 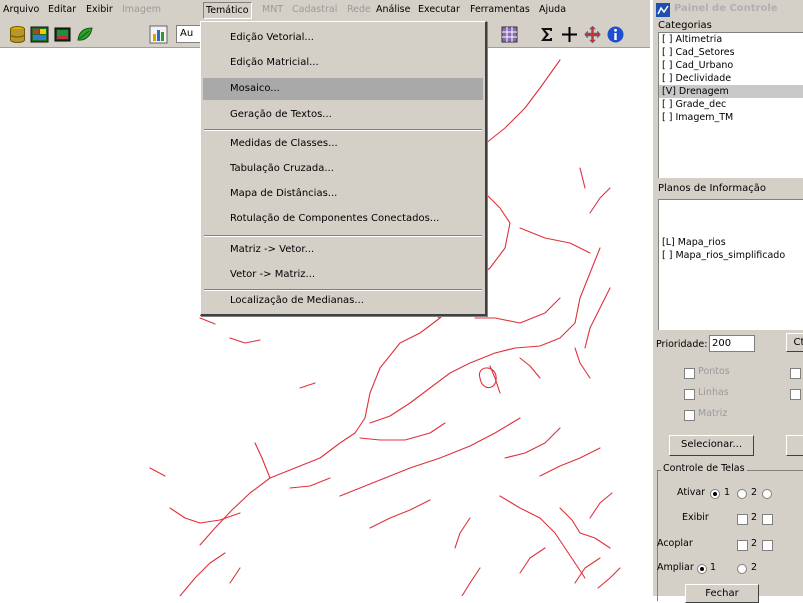 I want to click on ct-button: Ct, so click(x=794, y=342).